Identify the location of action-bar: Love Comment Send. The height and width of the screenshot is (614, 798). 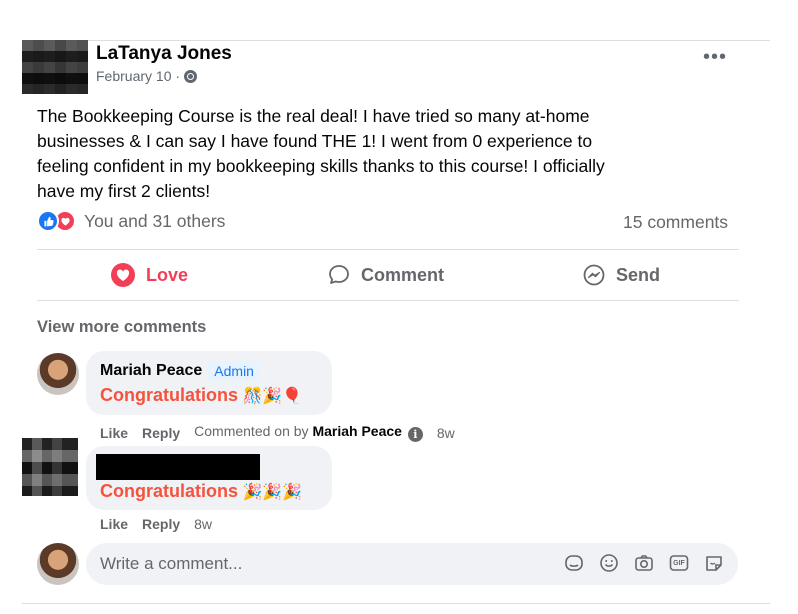
(388, 275).